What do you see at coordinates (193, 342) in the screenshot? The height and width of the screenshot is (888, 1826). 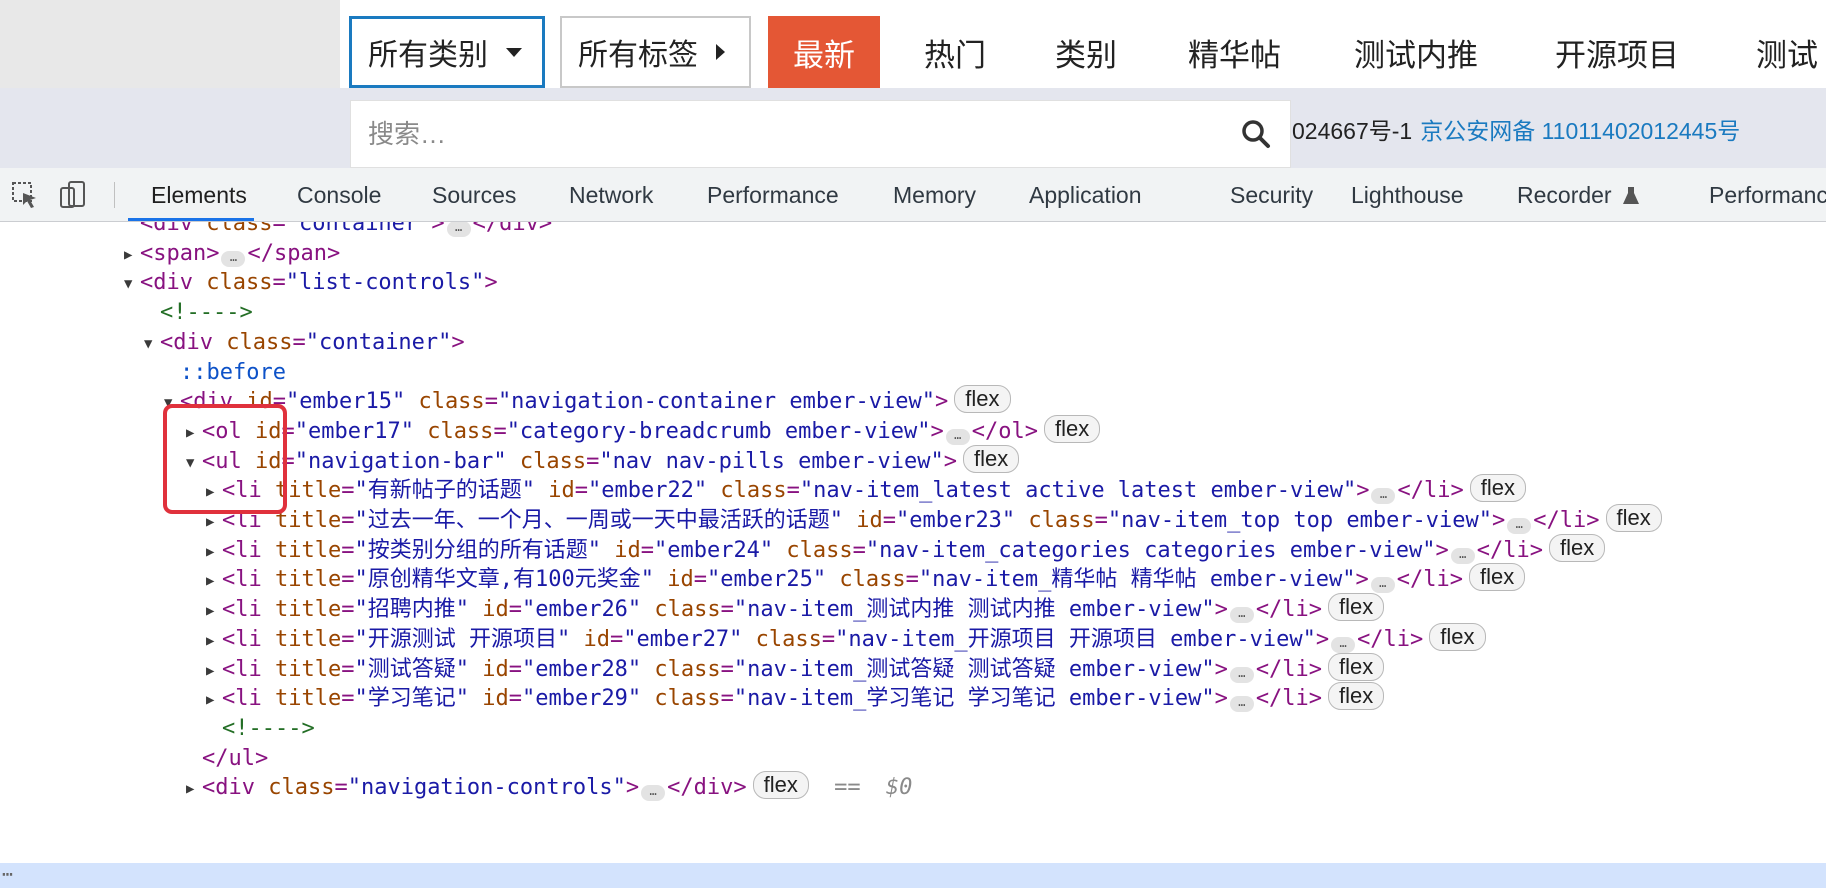 I see `tag-token: <div` at bounding box center [193, 342].